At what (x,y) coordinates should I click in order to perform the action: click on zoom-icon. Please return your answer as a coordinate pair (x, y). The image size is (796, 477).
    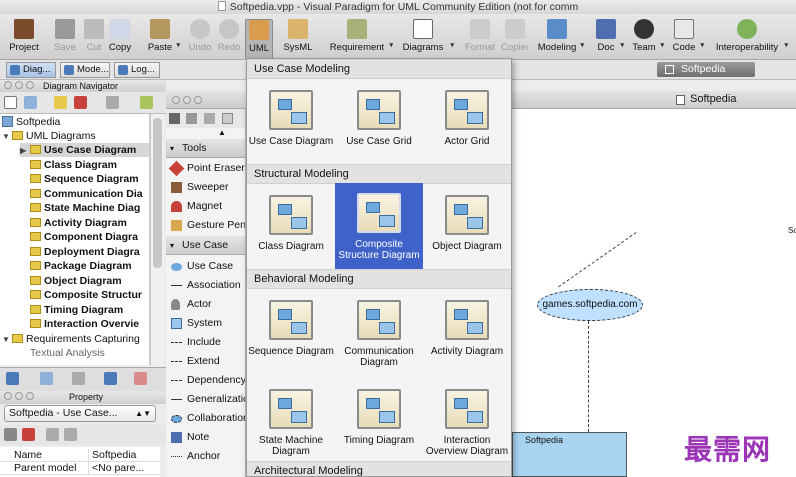
    Looking at the image, I should click on (46, 378).